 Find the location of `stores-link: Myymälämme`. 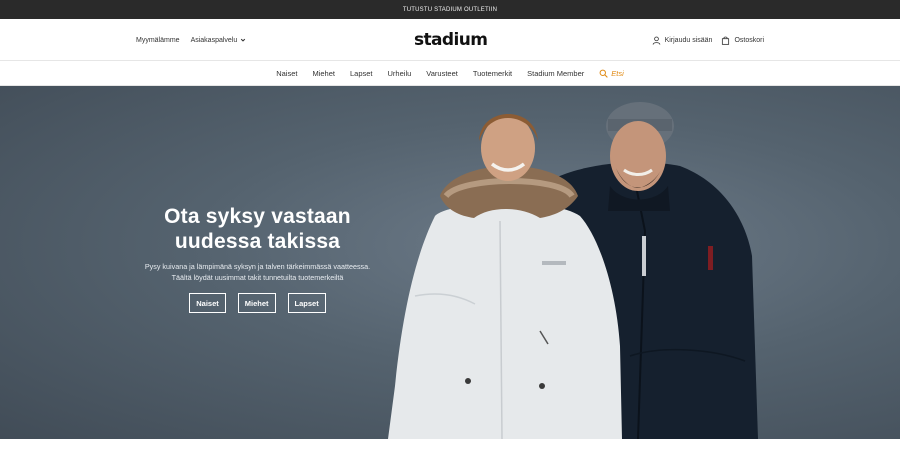

stores-link: Myymälämme is located at coordinates (158, 40).